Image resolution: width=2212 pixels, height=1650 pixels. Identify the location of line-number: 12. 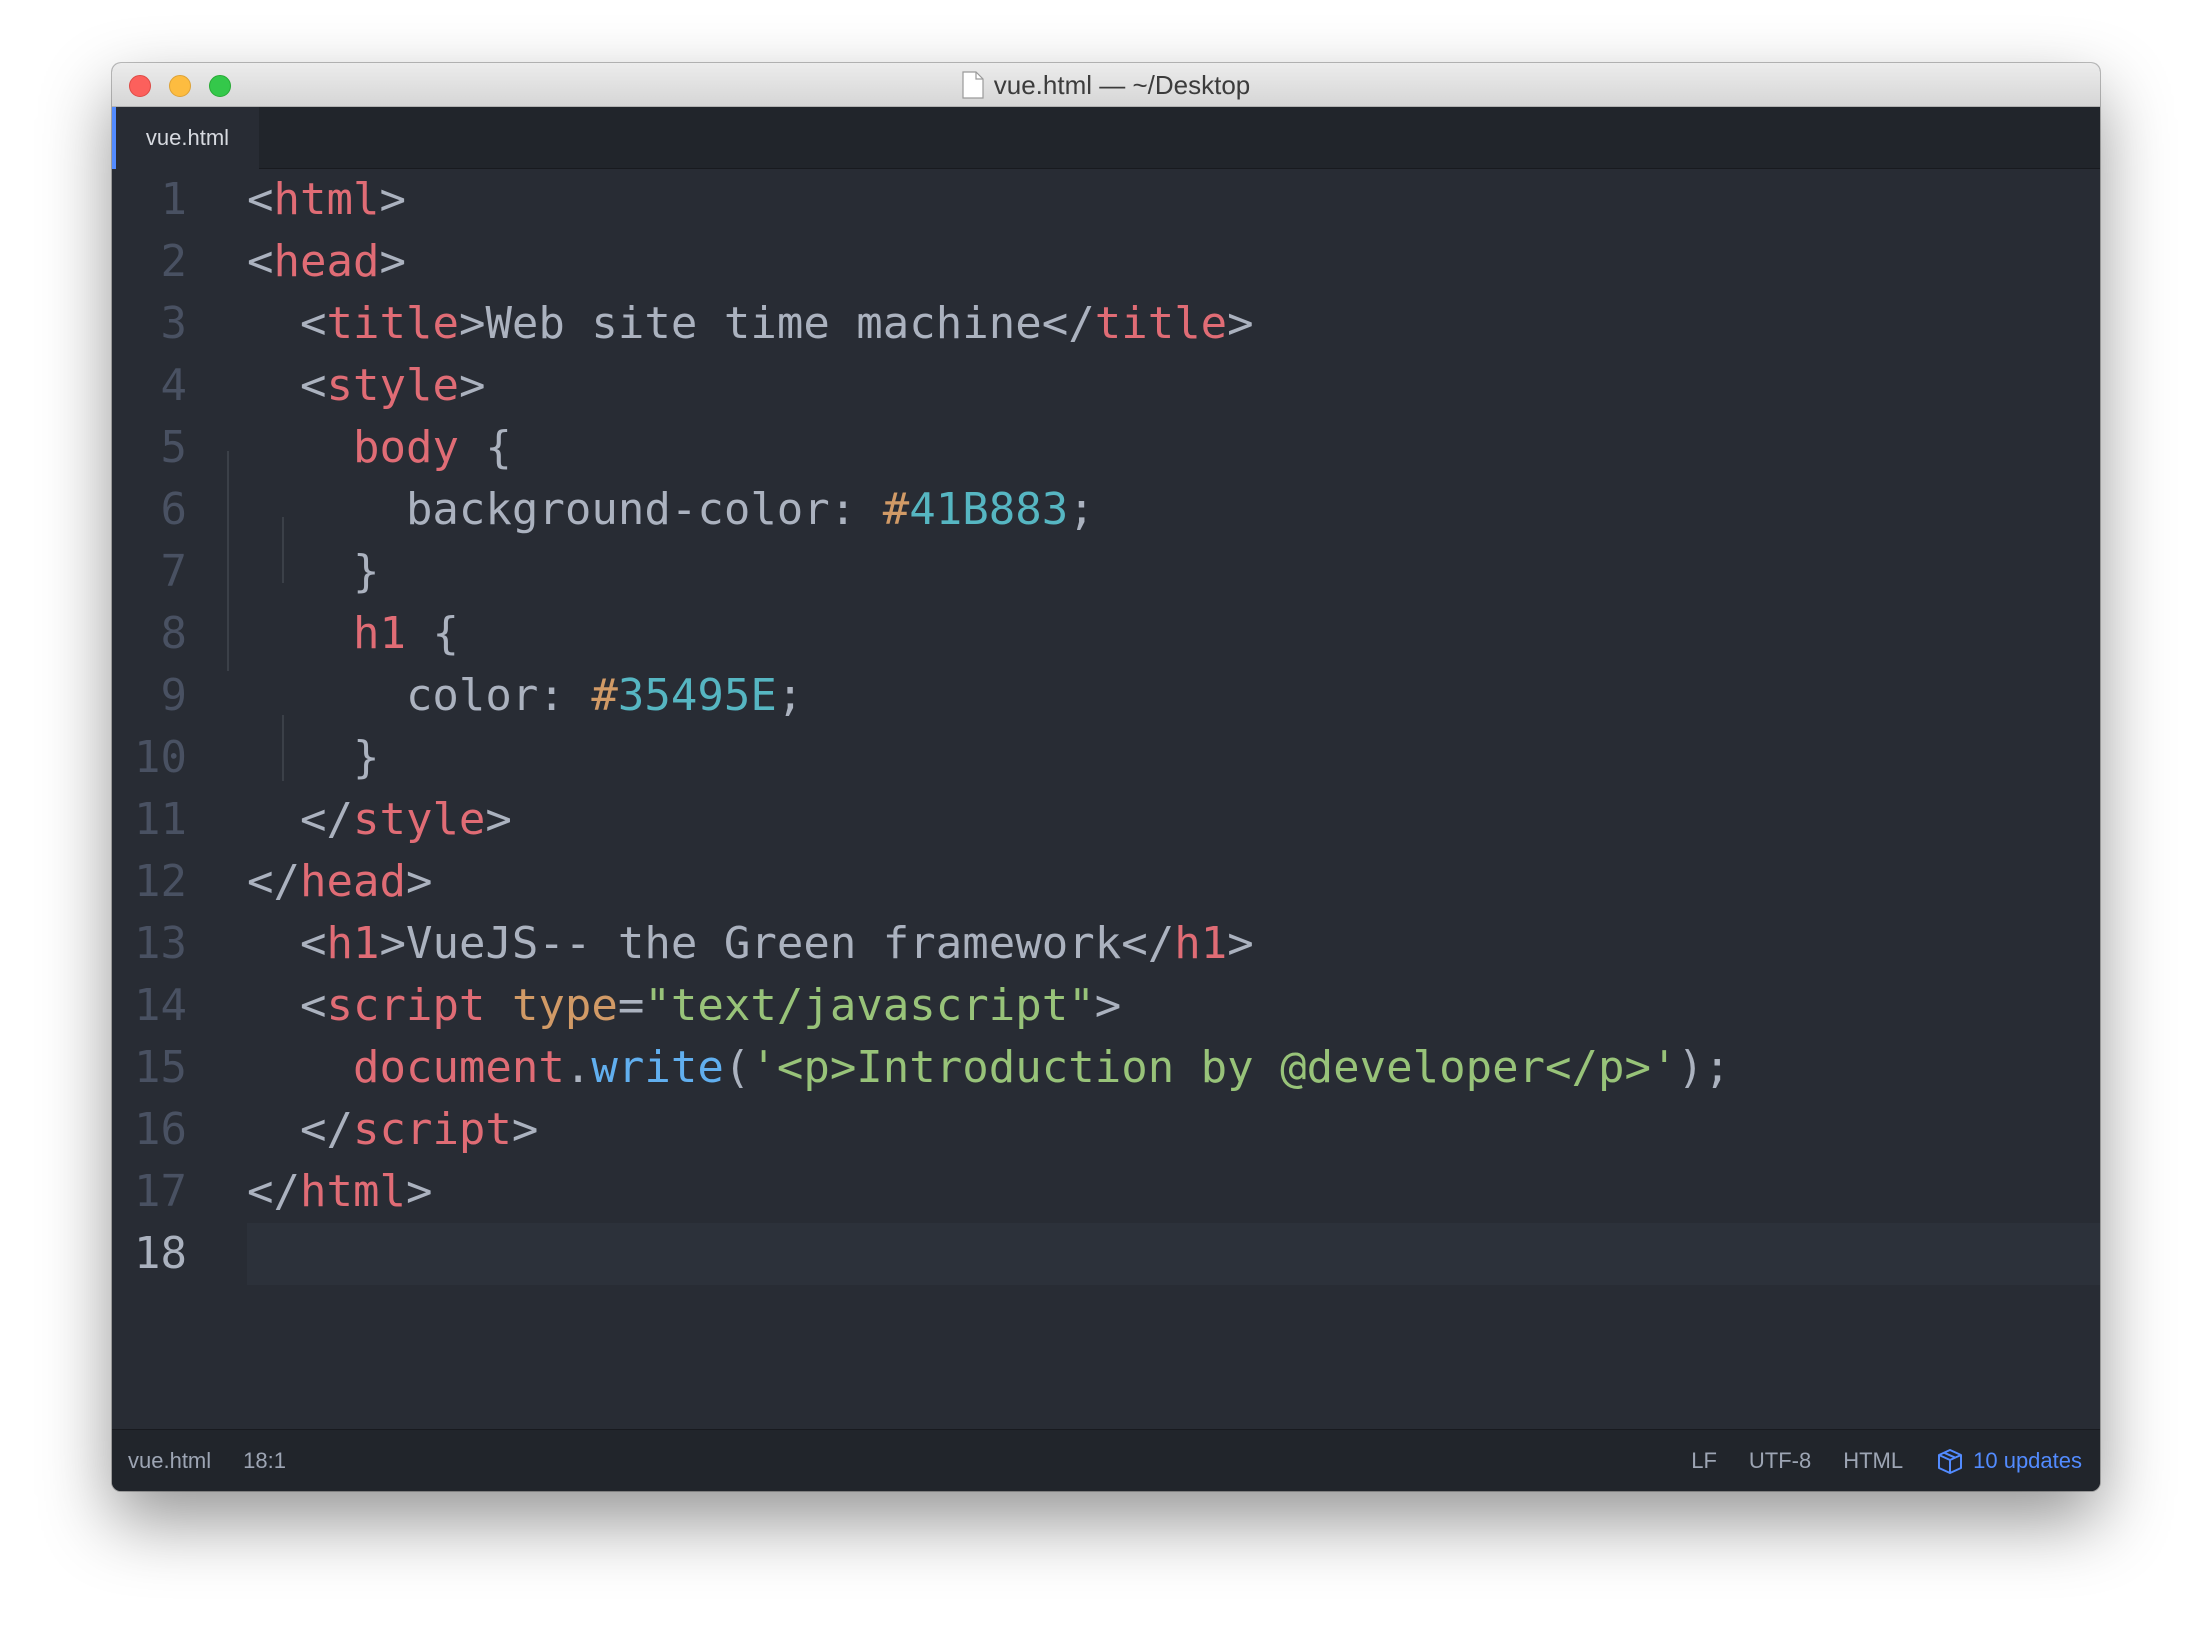
(149, 882).